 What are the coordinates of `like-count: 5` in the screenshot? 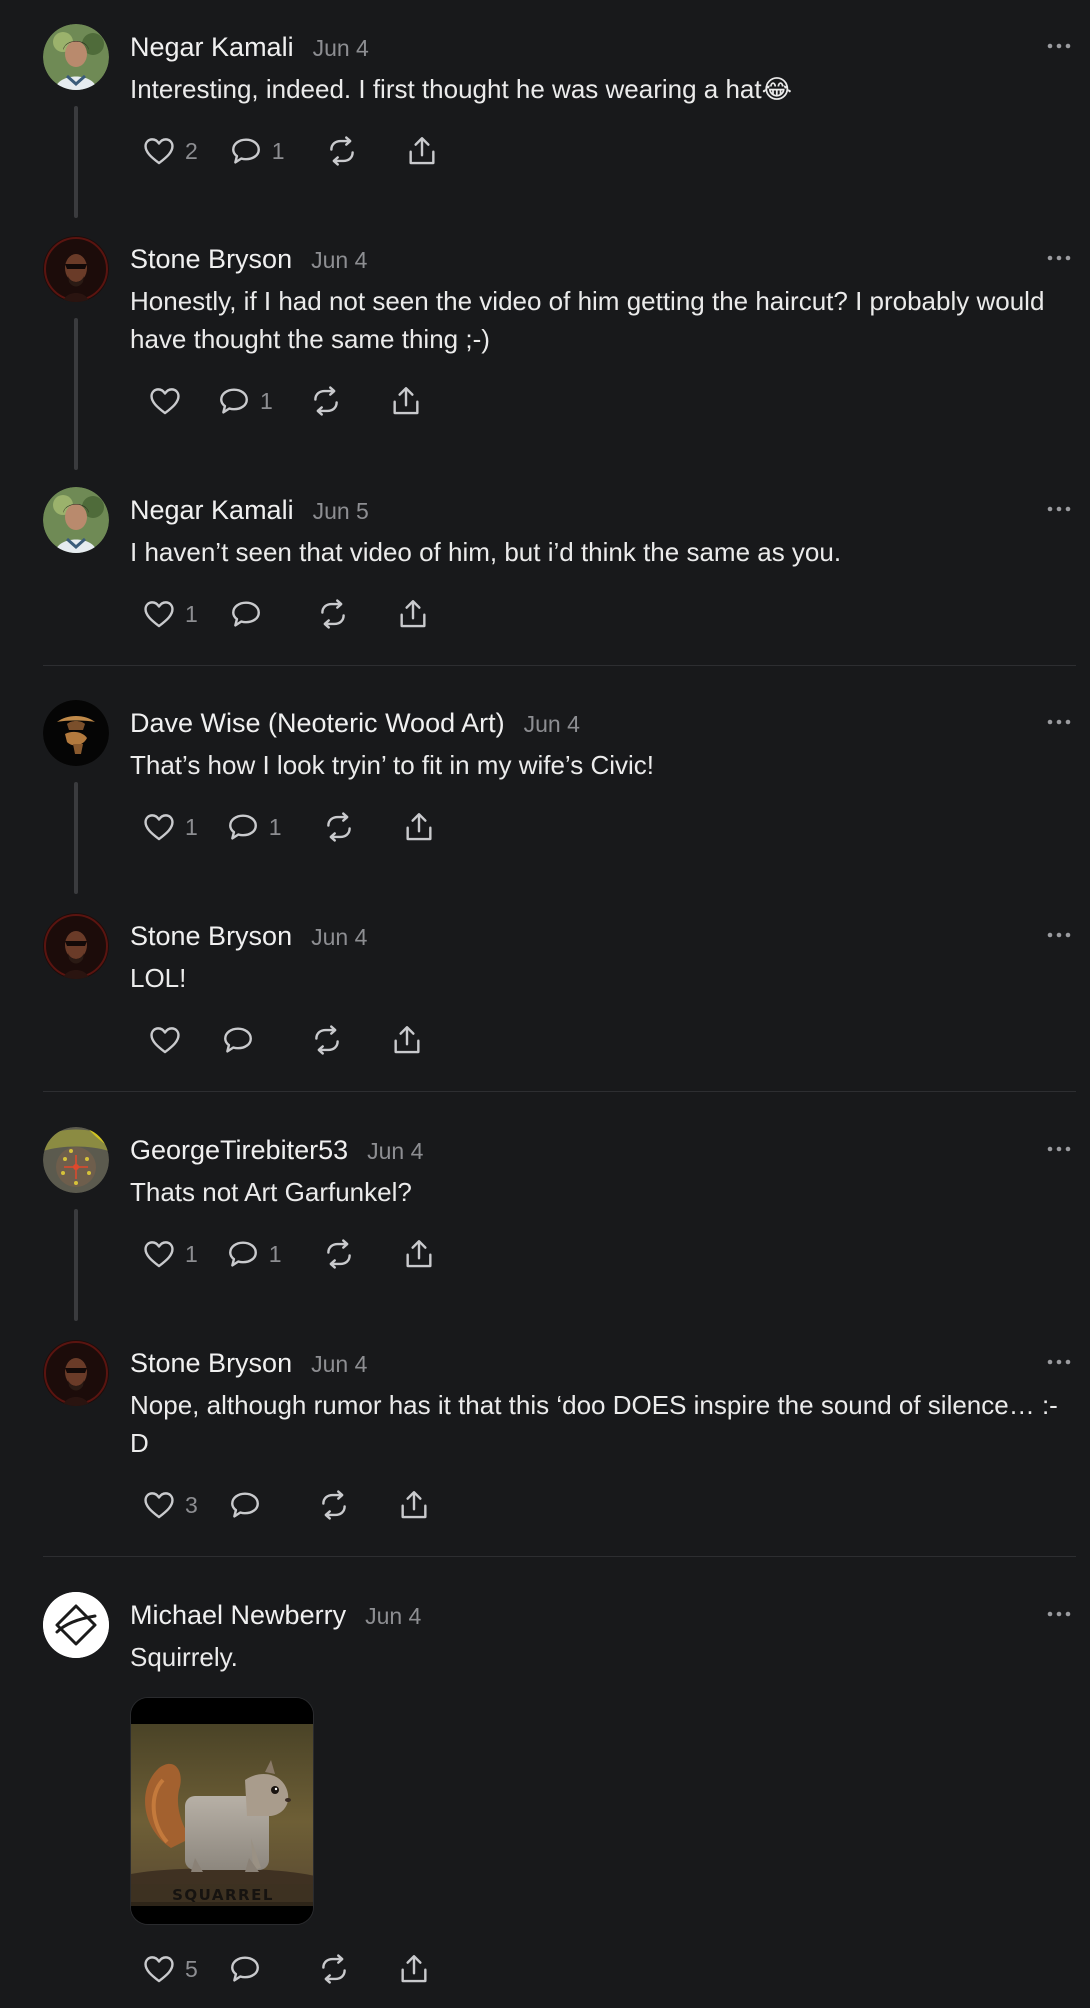 It's located at (191, 1968).